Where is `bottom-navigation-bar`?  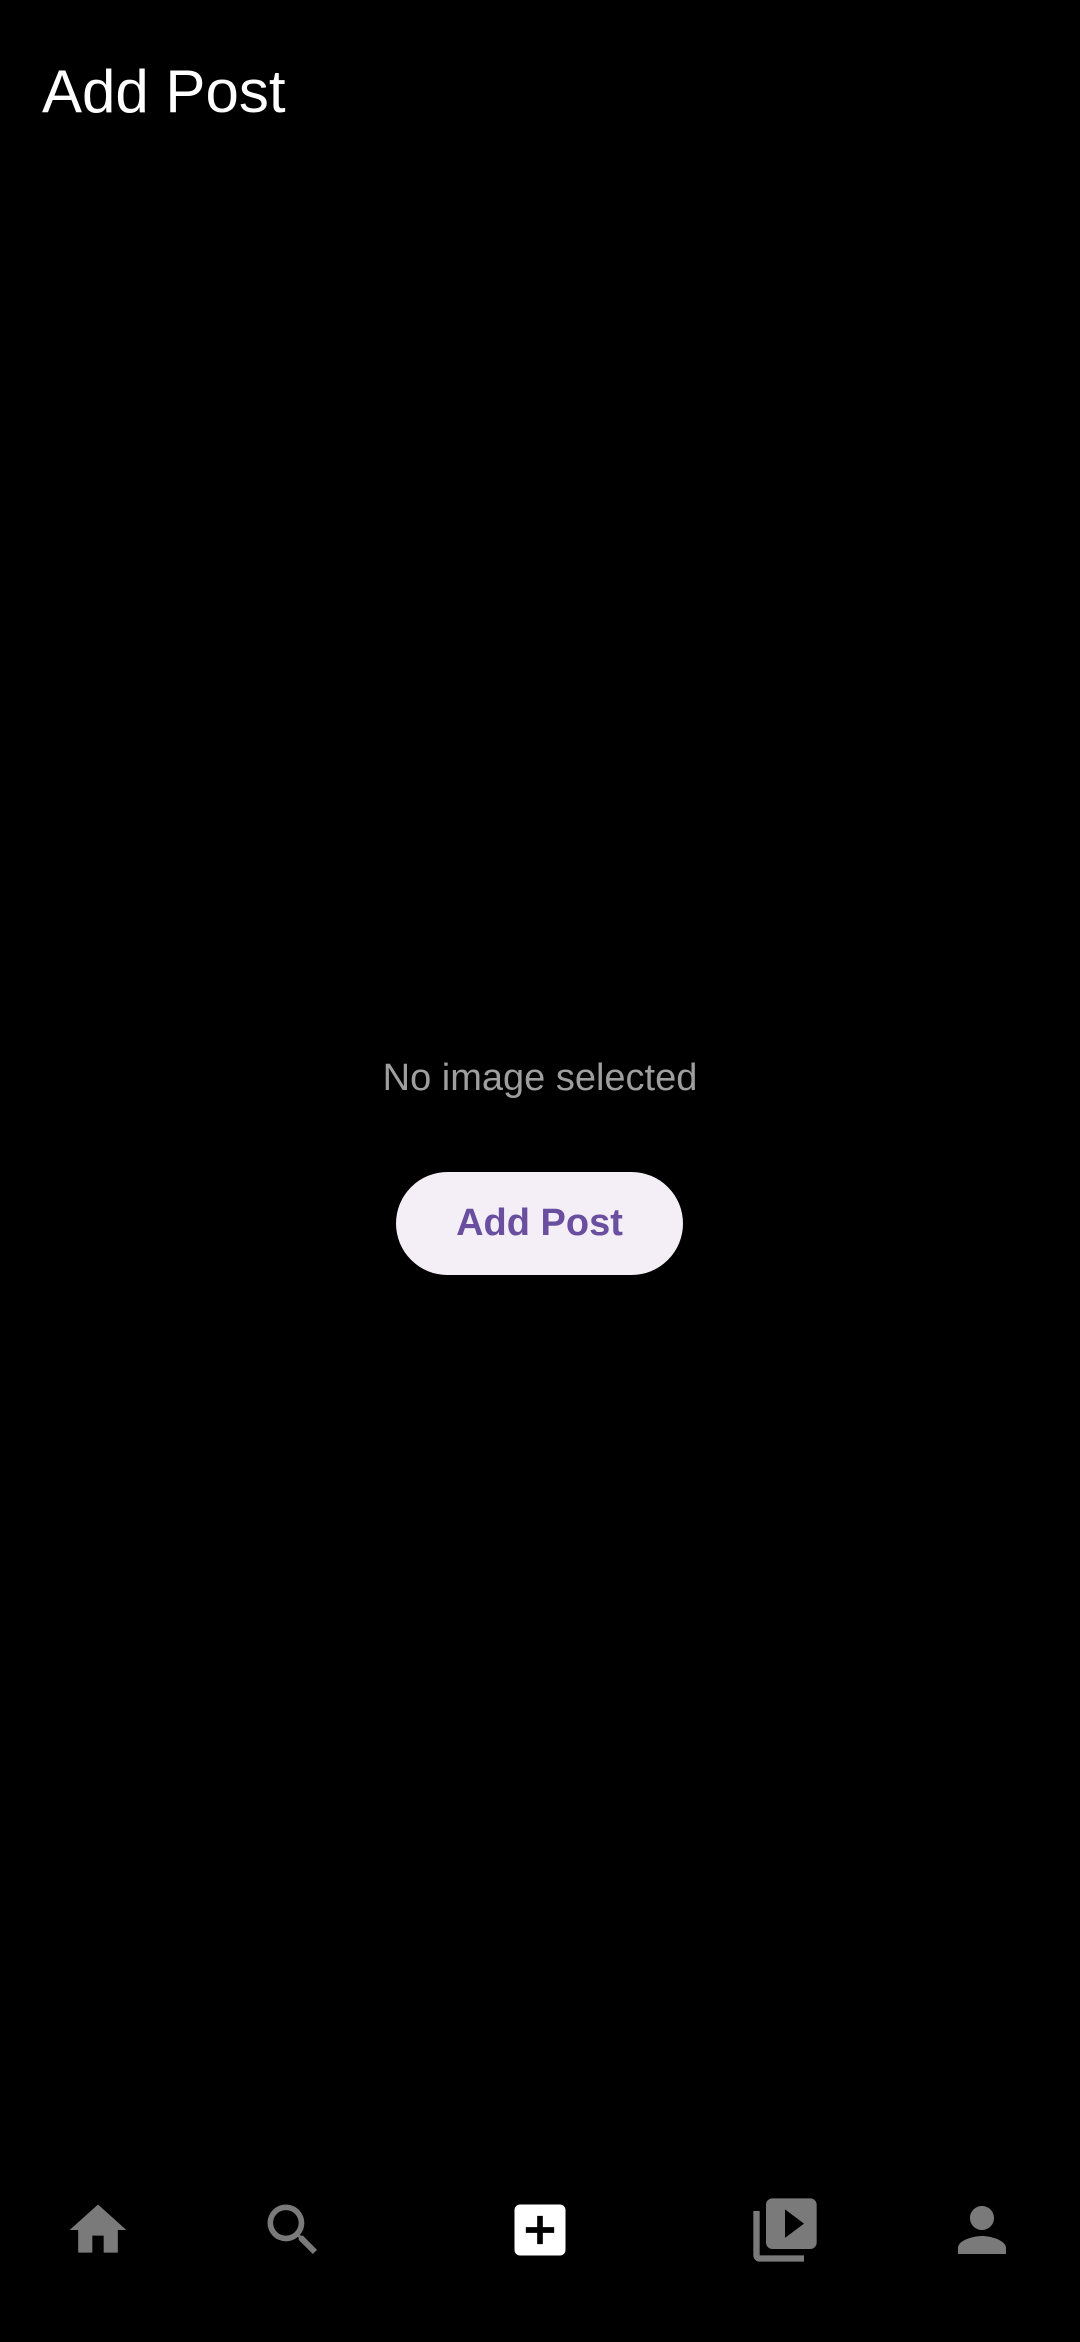 bottom-navigation-bar is located at coordinates (540, 2230).